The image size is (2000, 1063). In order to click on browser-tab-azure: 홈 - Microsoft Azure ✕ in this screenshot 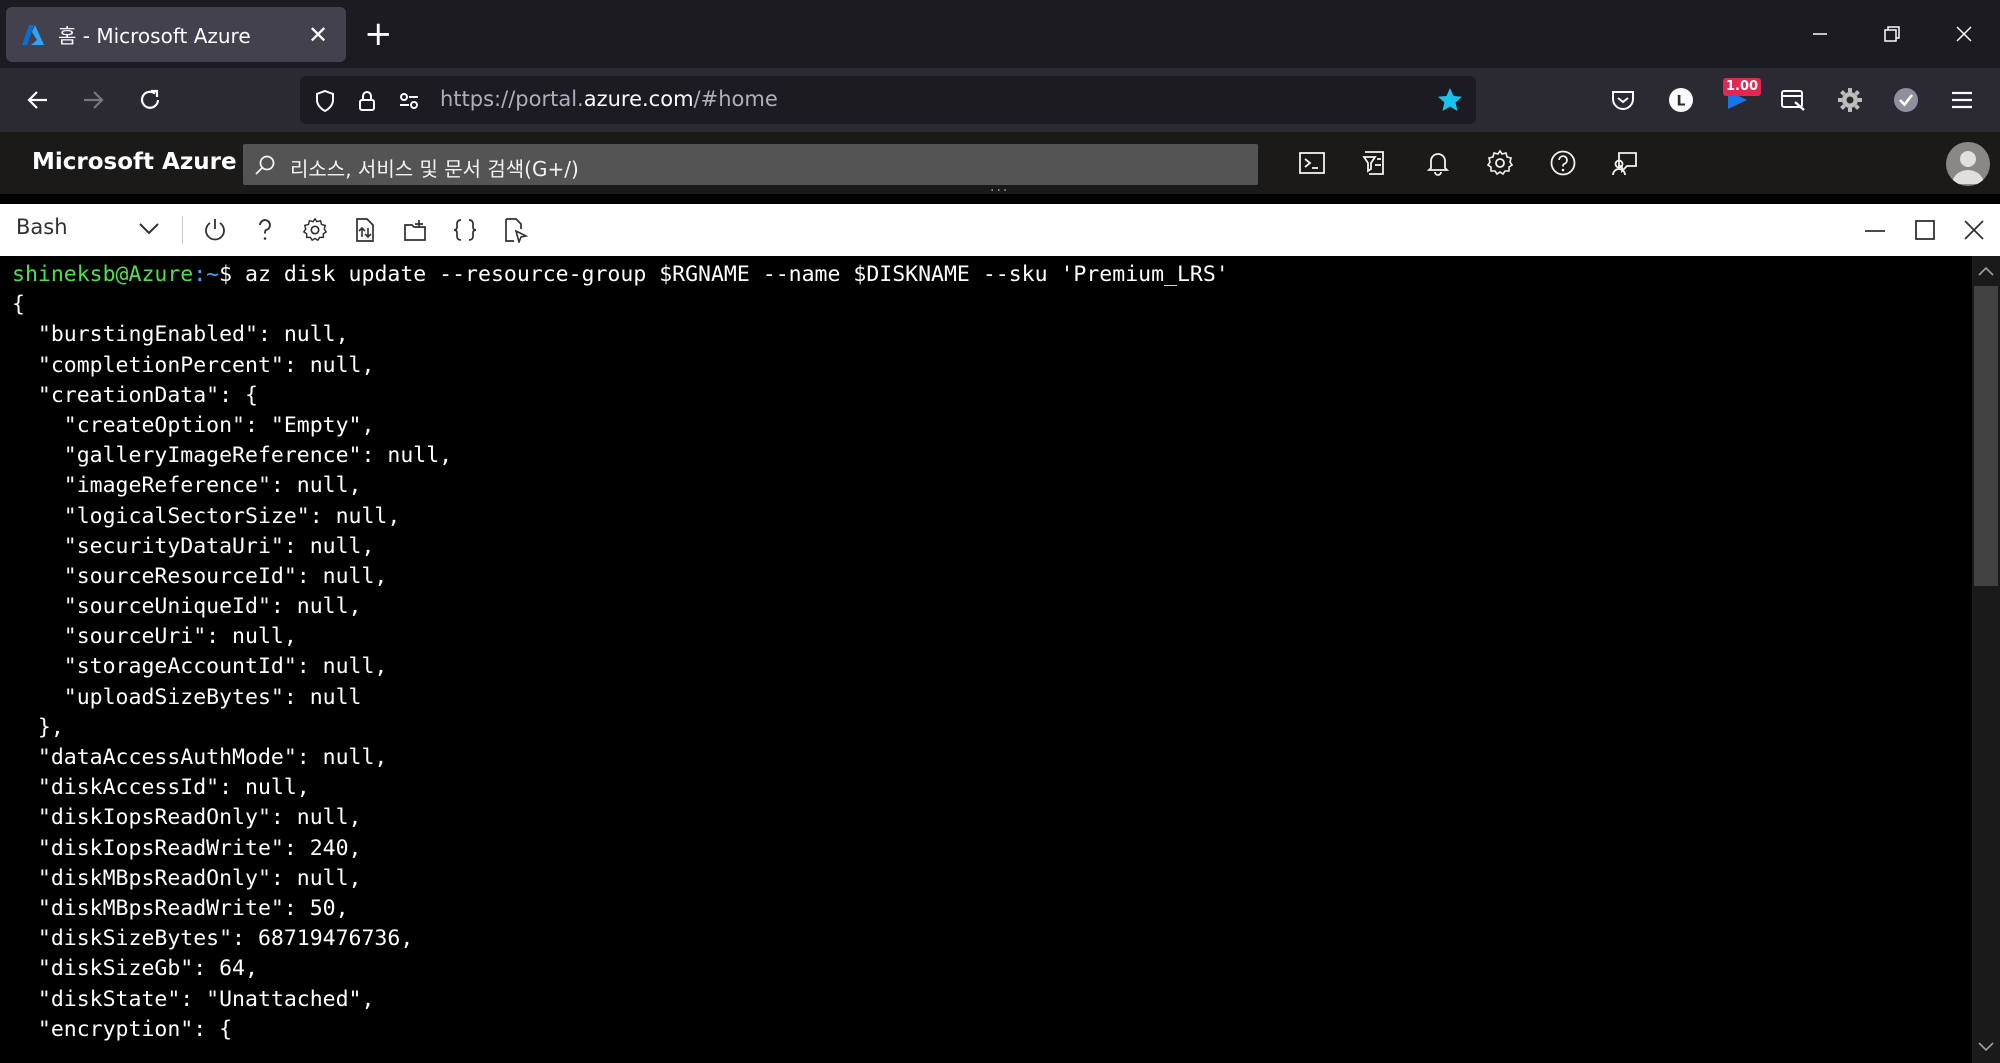, I will do `click(176, 34)`.